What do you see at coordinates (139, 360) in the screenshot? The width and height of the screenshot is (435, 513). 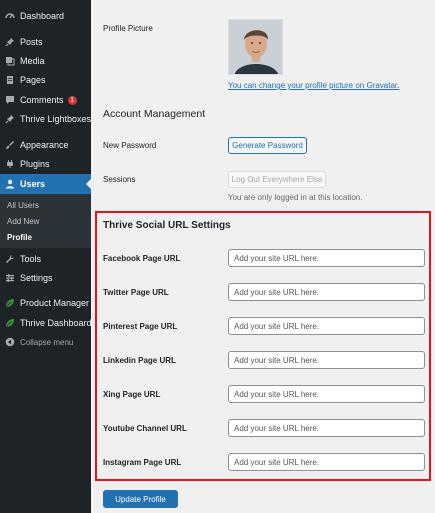 I see `linkedin-url-label: Linkedin Page URL` at bounding box center [139, 360].